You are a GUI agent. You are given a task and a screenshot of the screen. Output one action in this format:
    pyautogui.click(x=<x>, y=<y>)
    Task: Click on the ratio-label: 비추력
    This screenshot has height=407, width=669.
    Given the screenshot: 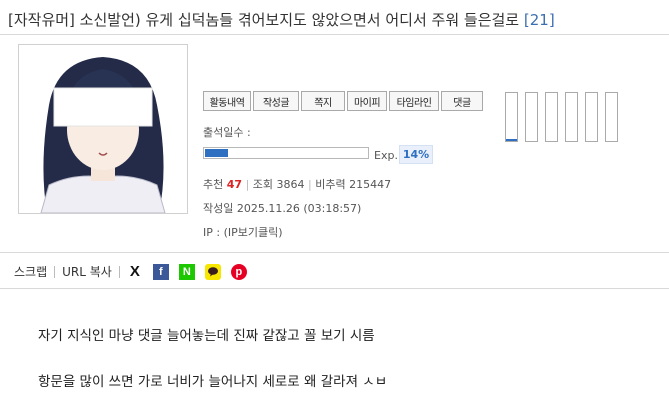 What is the action you would take?
    pyautogui.click(x=330, y=184)
    